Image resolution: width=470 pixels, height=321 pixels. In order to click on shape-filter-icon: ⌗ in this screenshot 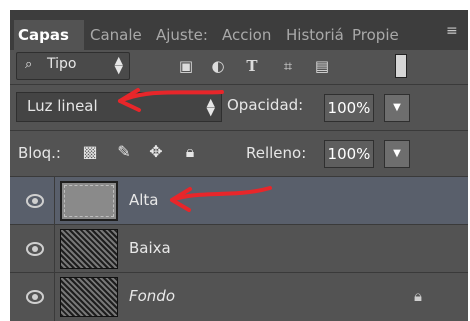, I will do `click(288, 66)`.